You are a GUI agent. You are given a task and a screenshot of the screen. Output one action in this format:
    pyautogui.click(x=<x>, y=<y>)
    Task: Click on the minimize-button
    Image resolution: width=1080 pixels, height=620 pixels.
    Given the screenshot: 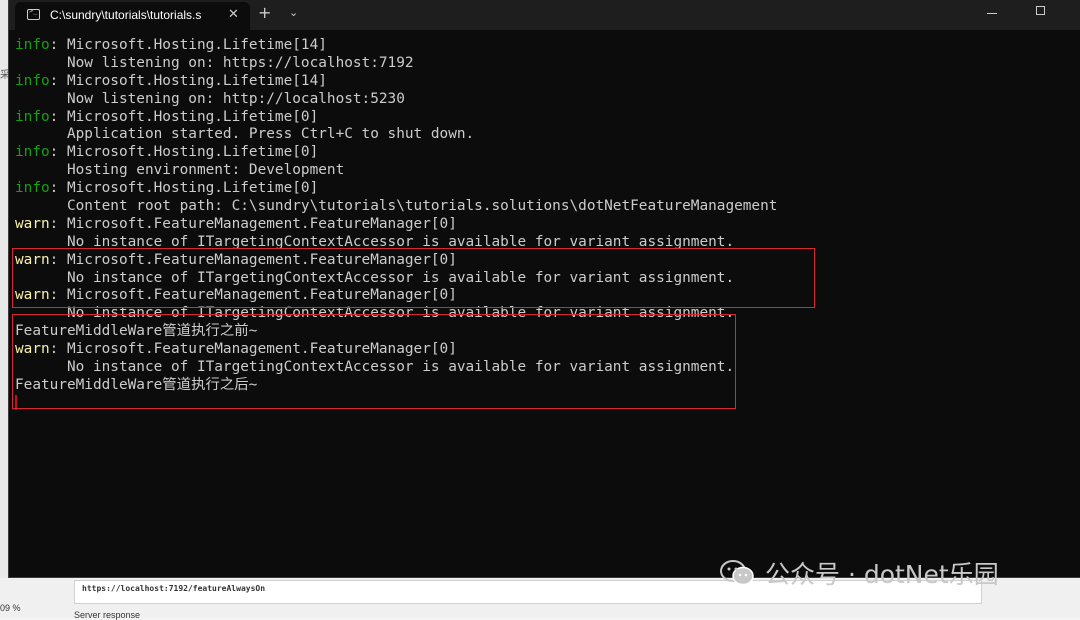 What is the action you would take?
    pyautogui.click(x=992, y=13)
    